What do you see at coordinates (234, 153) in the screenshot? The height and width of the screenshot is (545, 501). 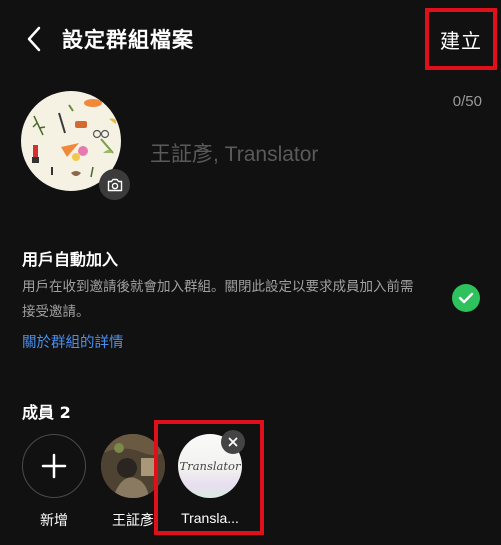 I see `group-name-input: 王証彥, Translator` at bounding box center [234, 153].